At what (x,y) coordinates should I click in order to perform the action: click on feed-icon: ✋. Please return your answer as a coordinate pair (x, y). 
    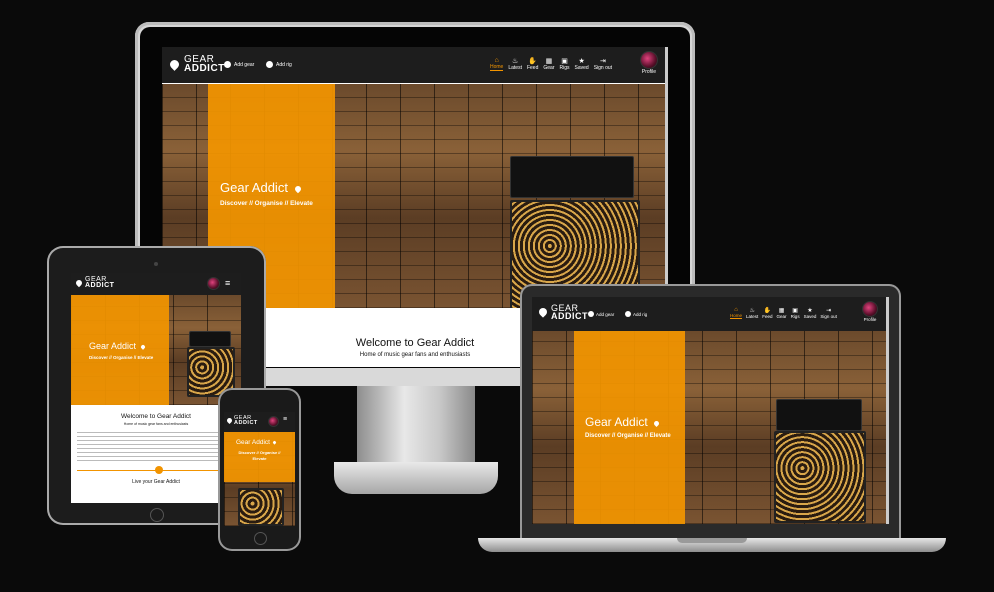
    Looking at the image, I should click on (533, 61).